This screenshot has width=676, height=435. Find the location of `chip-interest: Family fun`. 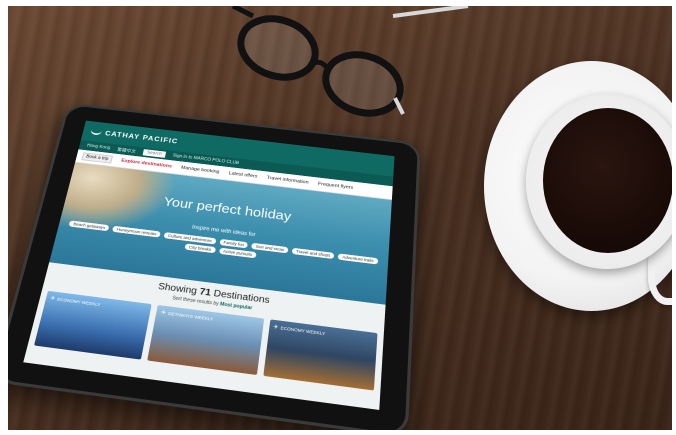

chip-interest: Family fun is located at coordinates (234, 243).